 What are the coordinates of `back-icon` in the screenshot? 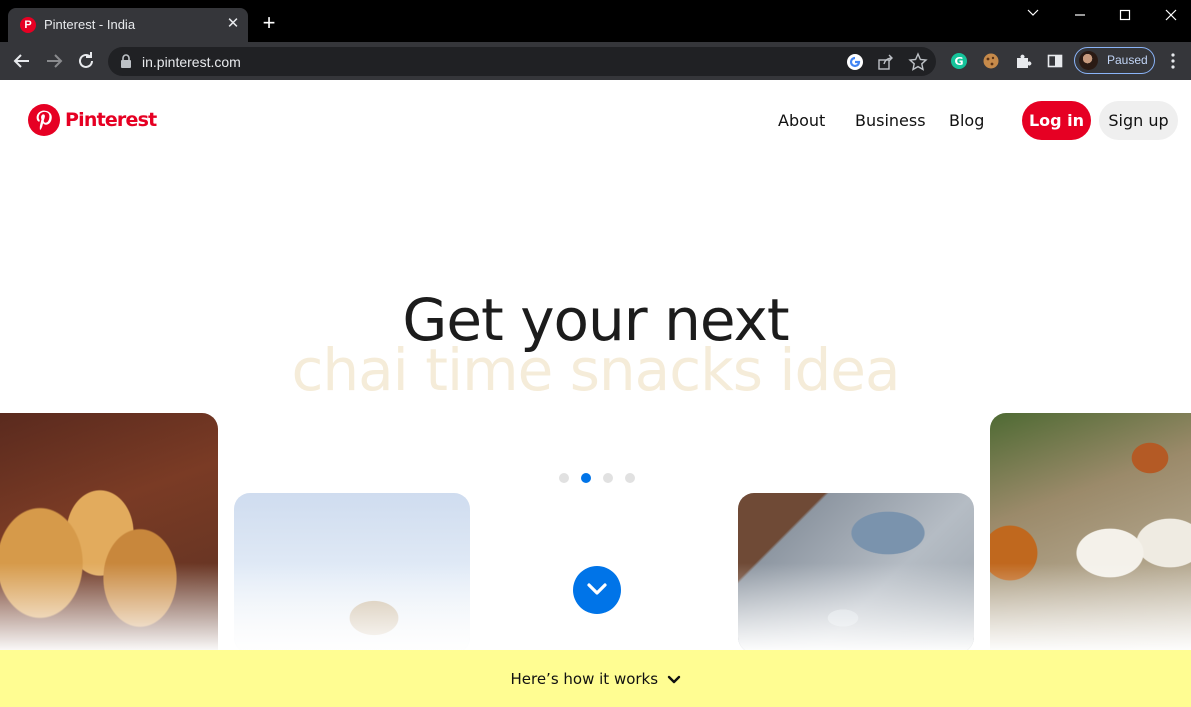 It's located at (22, 61).